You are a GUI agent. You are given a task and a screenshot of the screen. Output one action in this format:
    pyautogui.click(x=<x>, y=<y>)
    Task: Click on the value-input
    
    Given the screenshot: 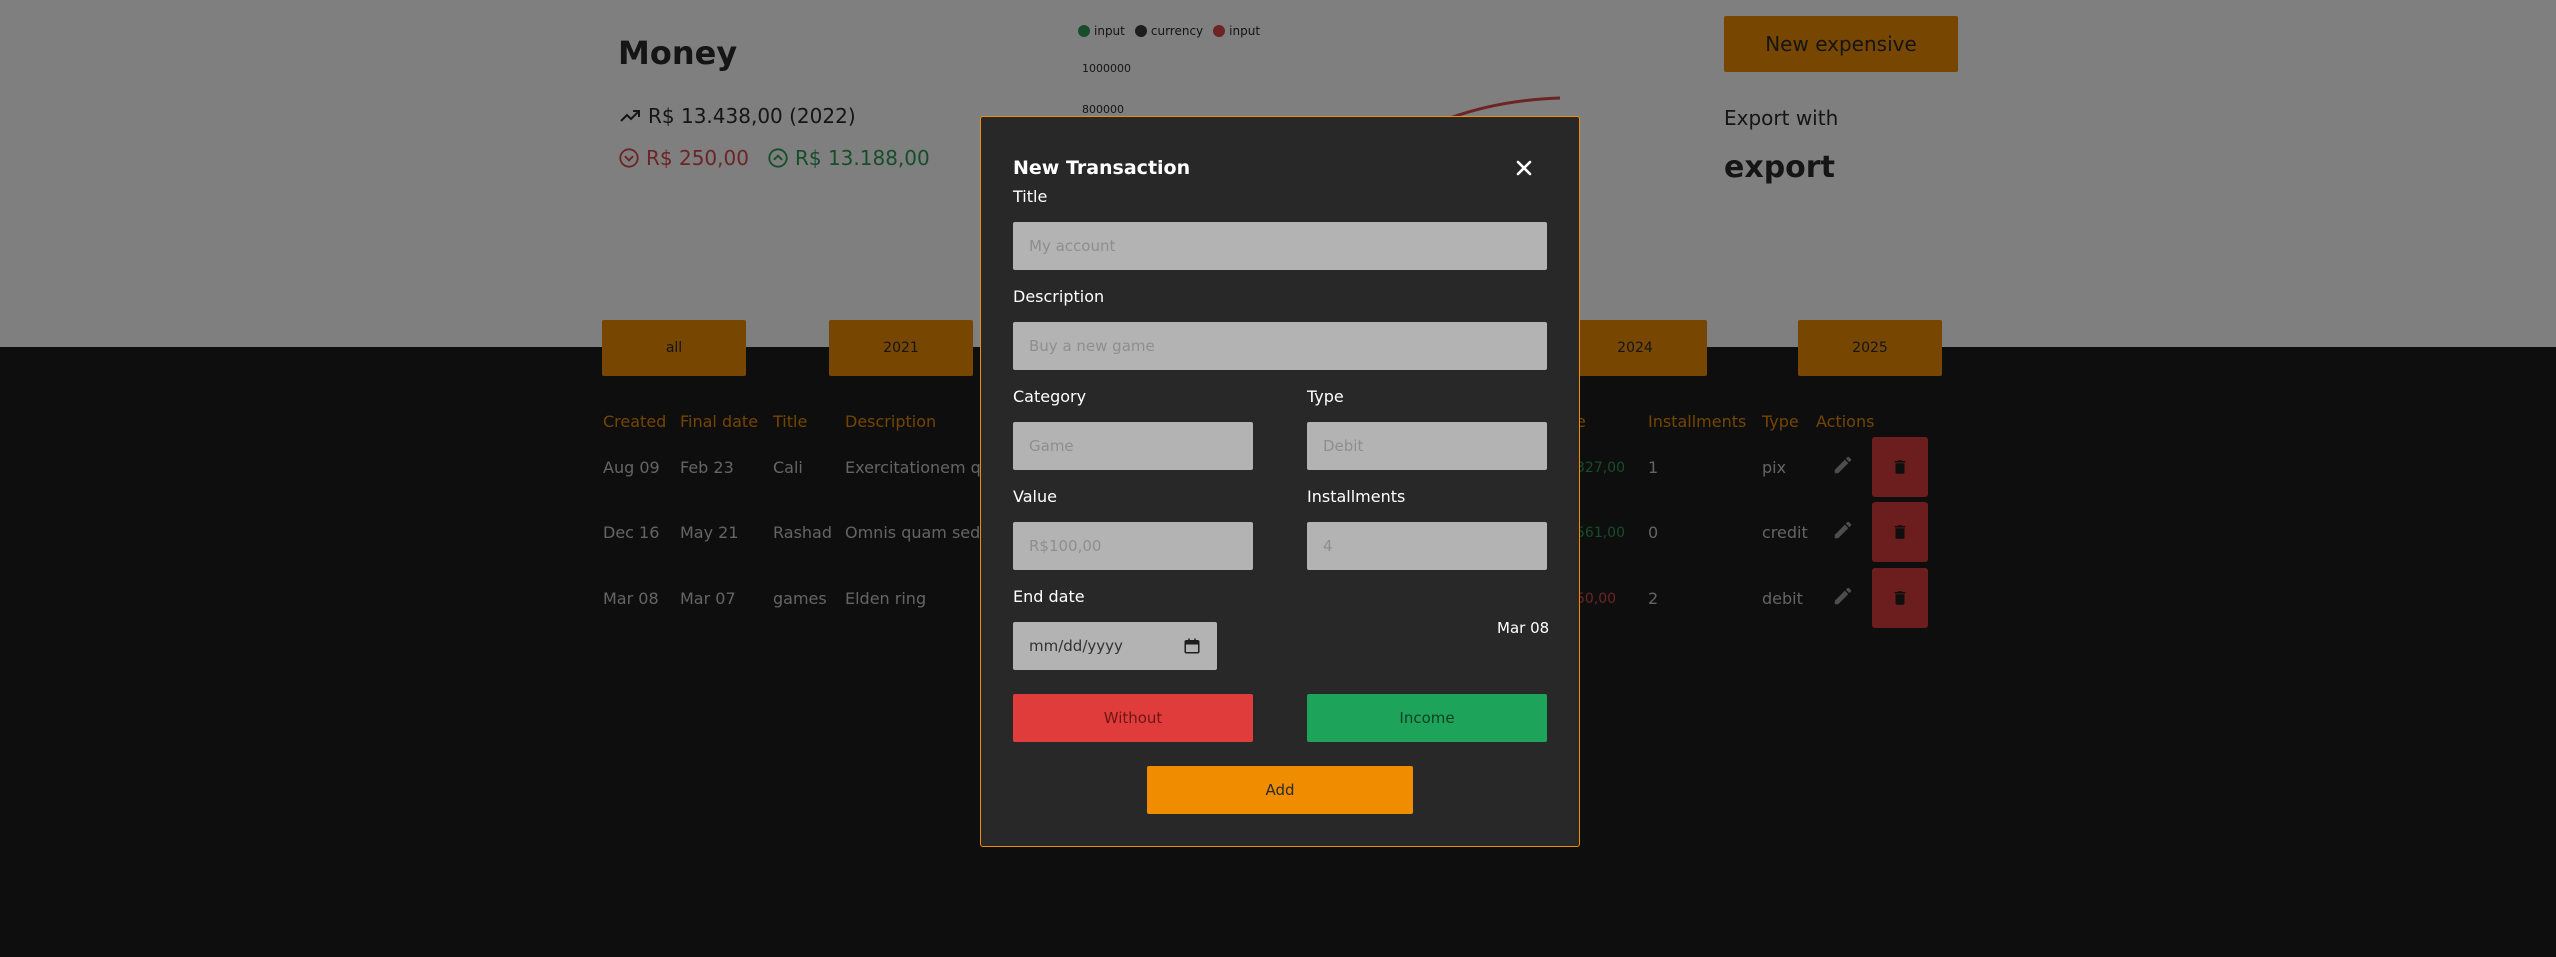 What is the action you would take?
    pyautogui.click(x=1133, y=546)
    